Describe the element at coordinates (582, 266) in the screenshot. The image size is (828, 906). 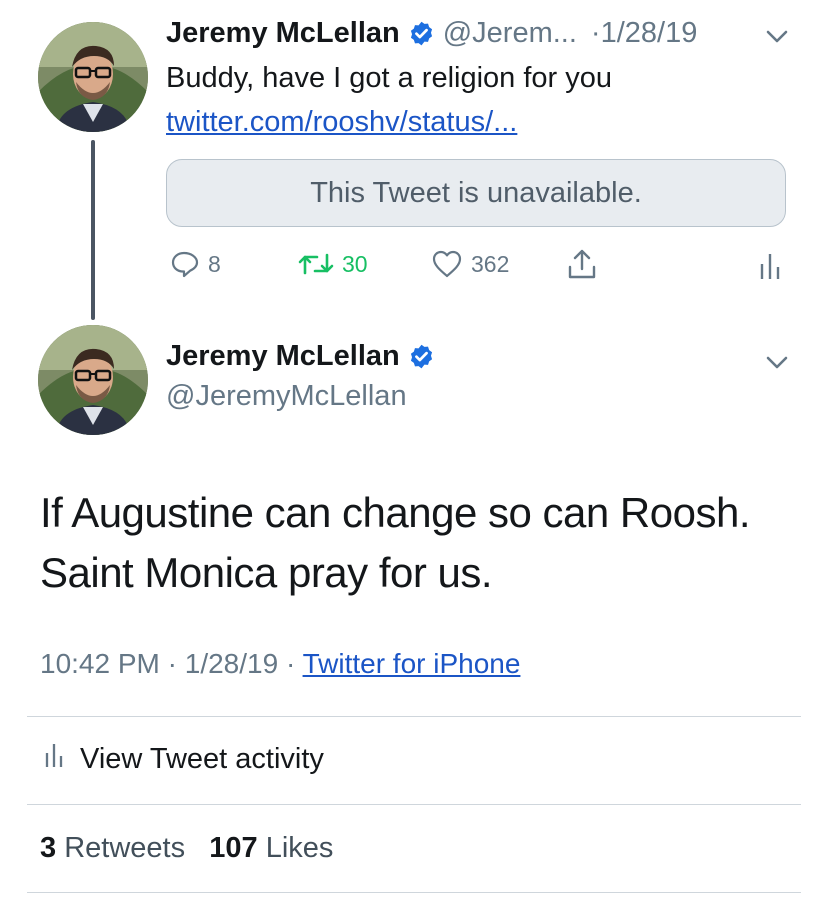
I see `share-icon` at that location.